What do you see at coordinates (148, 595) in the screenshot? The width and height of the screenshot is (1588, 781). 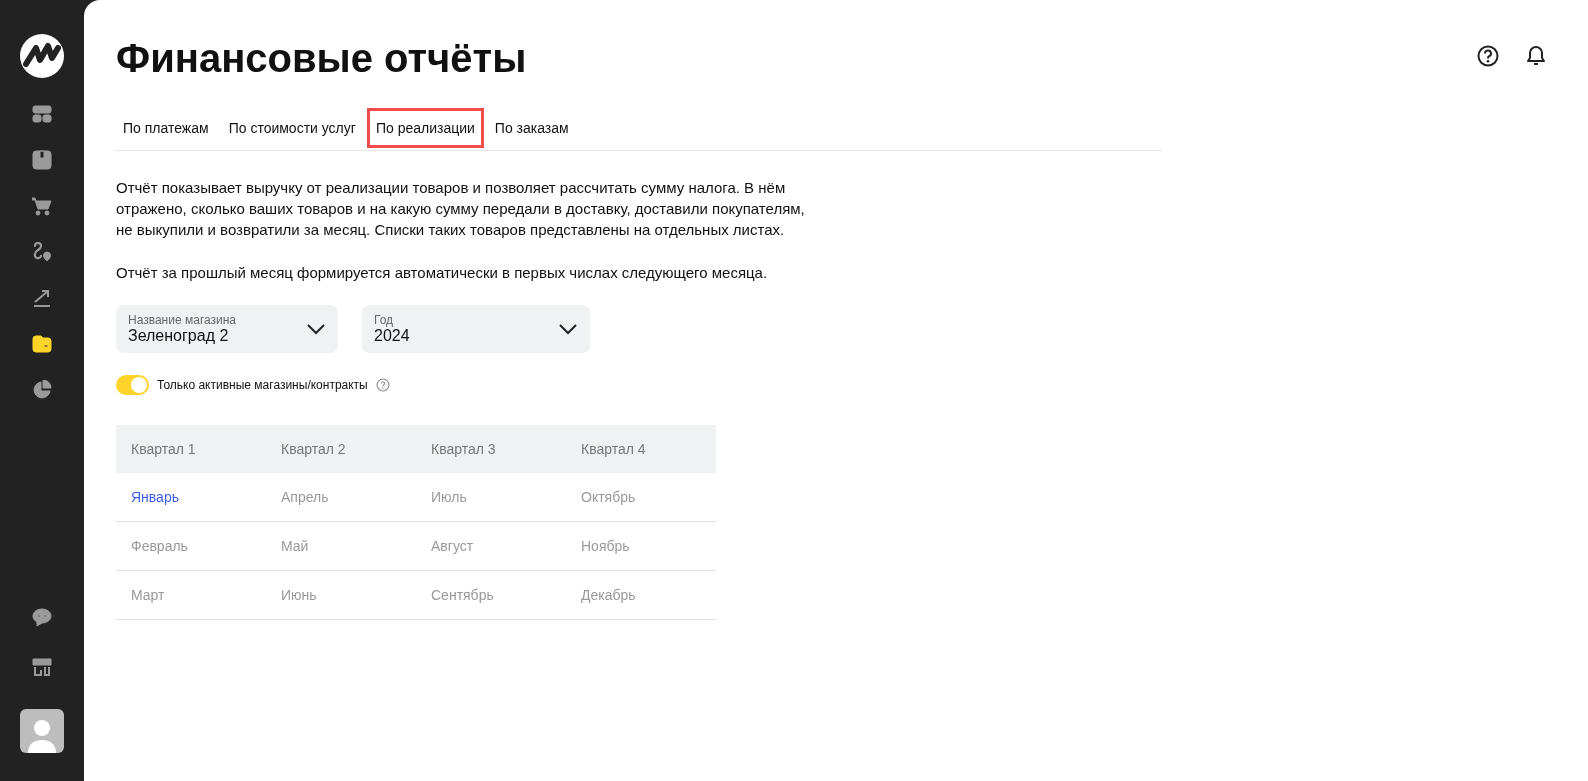 I see `month-link: Март` at bounding box center [148, 595].